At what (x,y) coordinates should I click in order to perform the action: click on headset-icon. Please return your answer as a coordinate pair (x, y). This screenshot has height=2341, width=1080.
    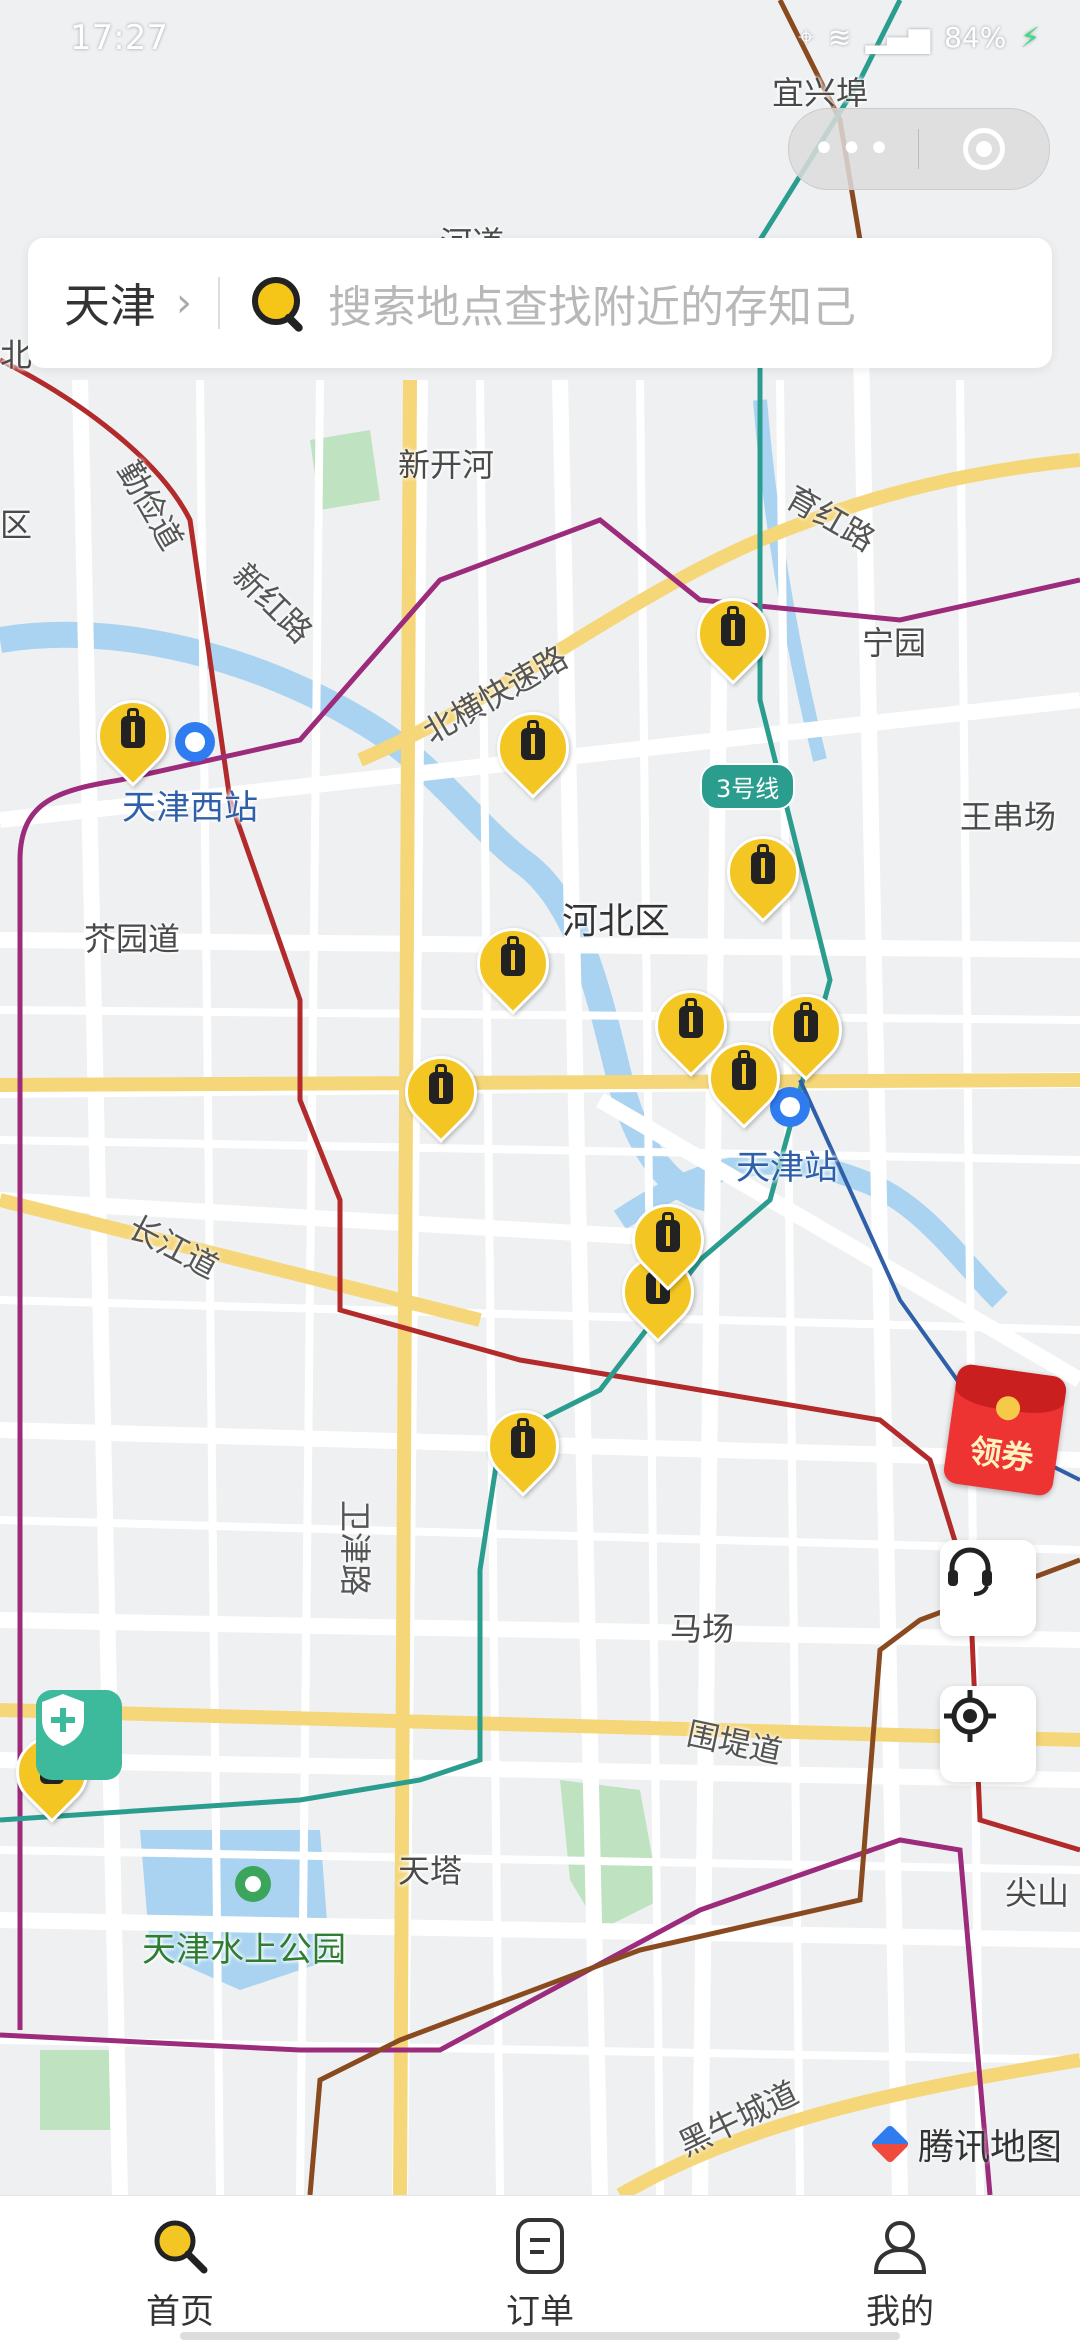
    Looking at the image, I should click on (970, 1571).